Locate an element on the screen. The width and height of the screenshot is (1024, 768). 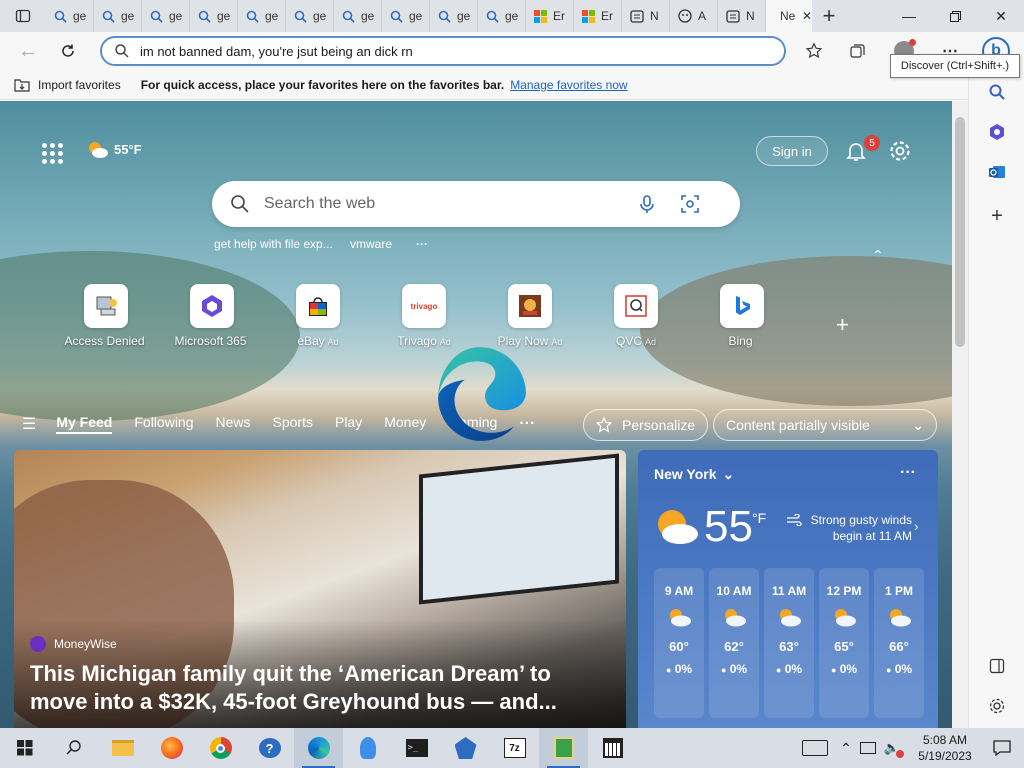
visual-search-icon is located at coordinates (690, 204).